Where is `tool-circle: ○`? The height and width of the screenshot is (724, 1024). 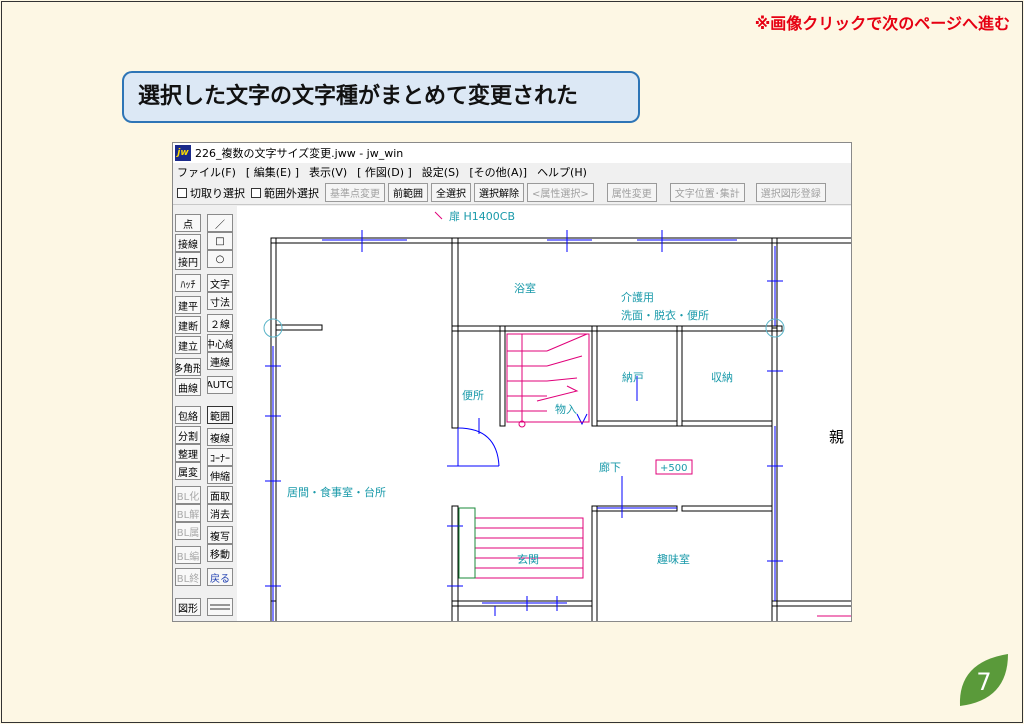
tool-circle: ○ is located at coordinates (220, 259).